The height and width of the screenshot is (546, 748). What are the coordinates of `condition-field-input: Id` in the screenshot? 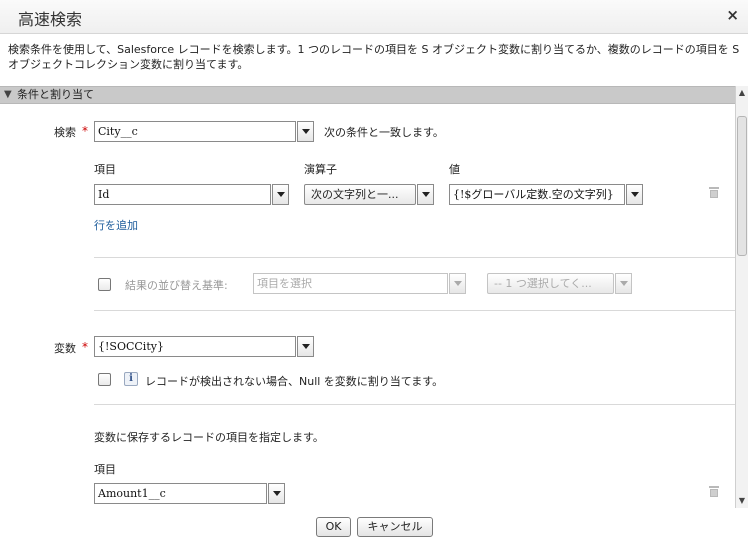 It's located at (182, 194).